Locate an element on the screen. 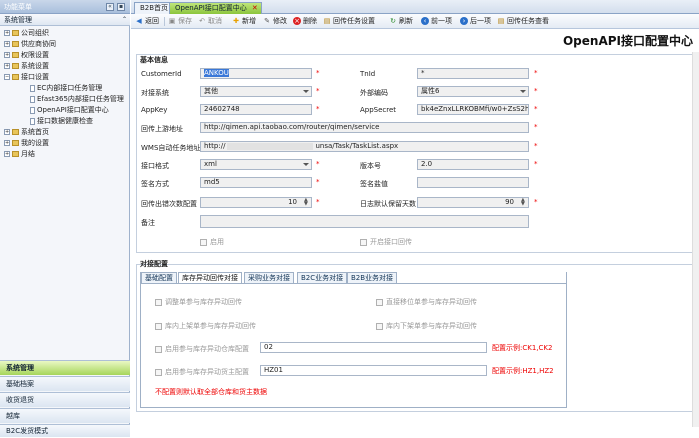 This screenshot has height=438, width=699. save-label: 保存 is located at coordinates (185, 21).